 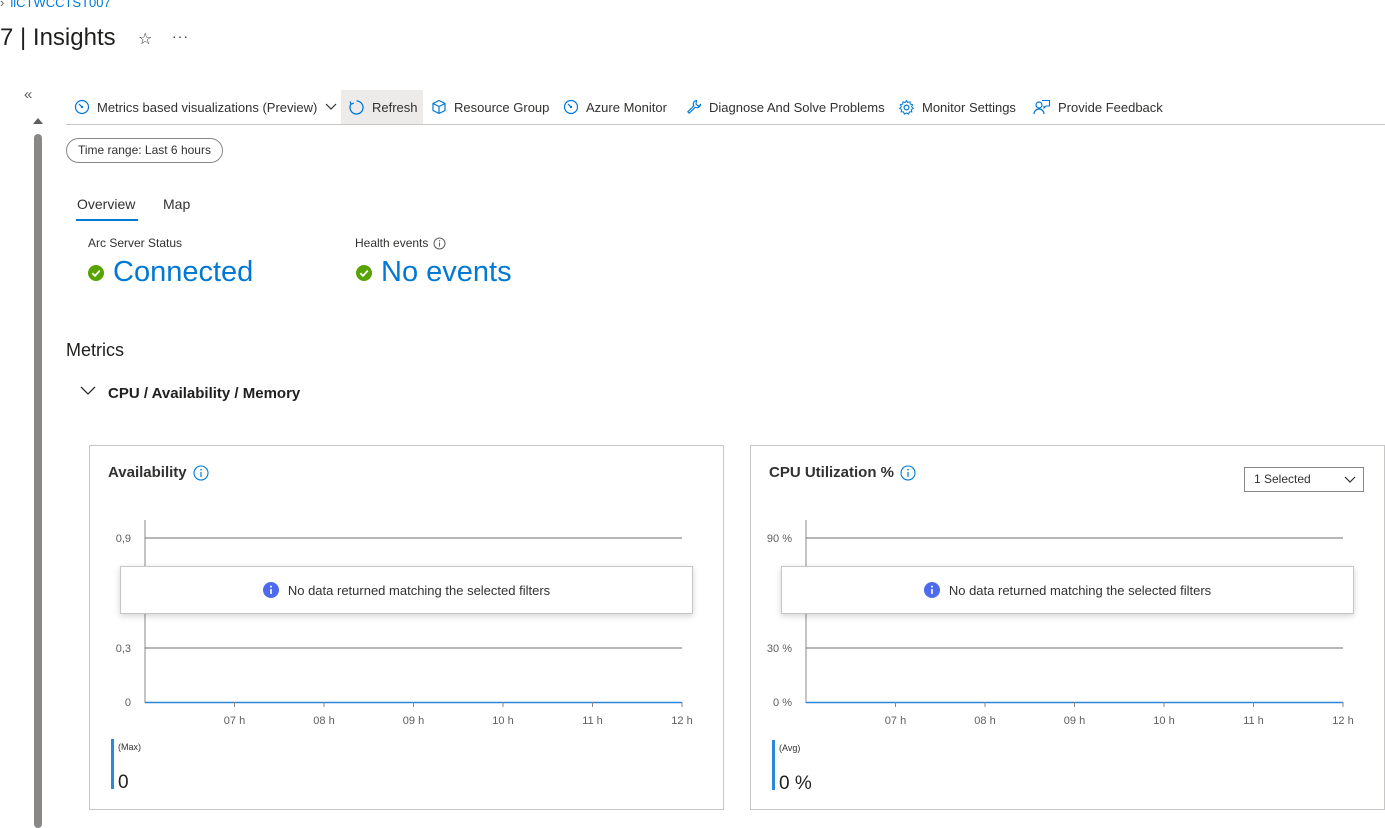 I want to click on monitor-settings-button: Monitor Settings, so click(x=957, y=107).